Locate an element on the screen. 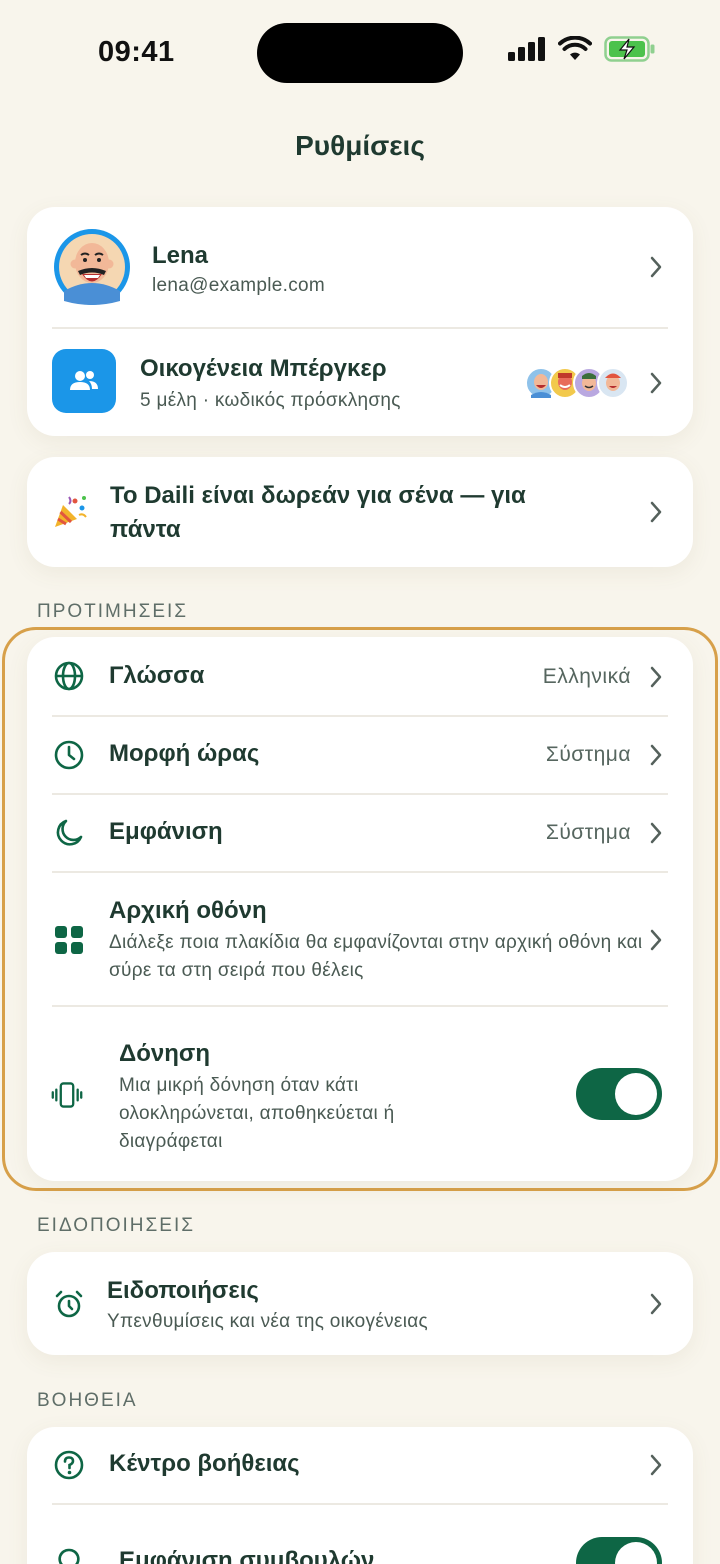  profile-row: Lena lena@example.com is located at coordinates (360, 267).